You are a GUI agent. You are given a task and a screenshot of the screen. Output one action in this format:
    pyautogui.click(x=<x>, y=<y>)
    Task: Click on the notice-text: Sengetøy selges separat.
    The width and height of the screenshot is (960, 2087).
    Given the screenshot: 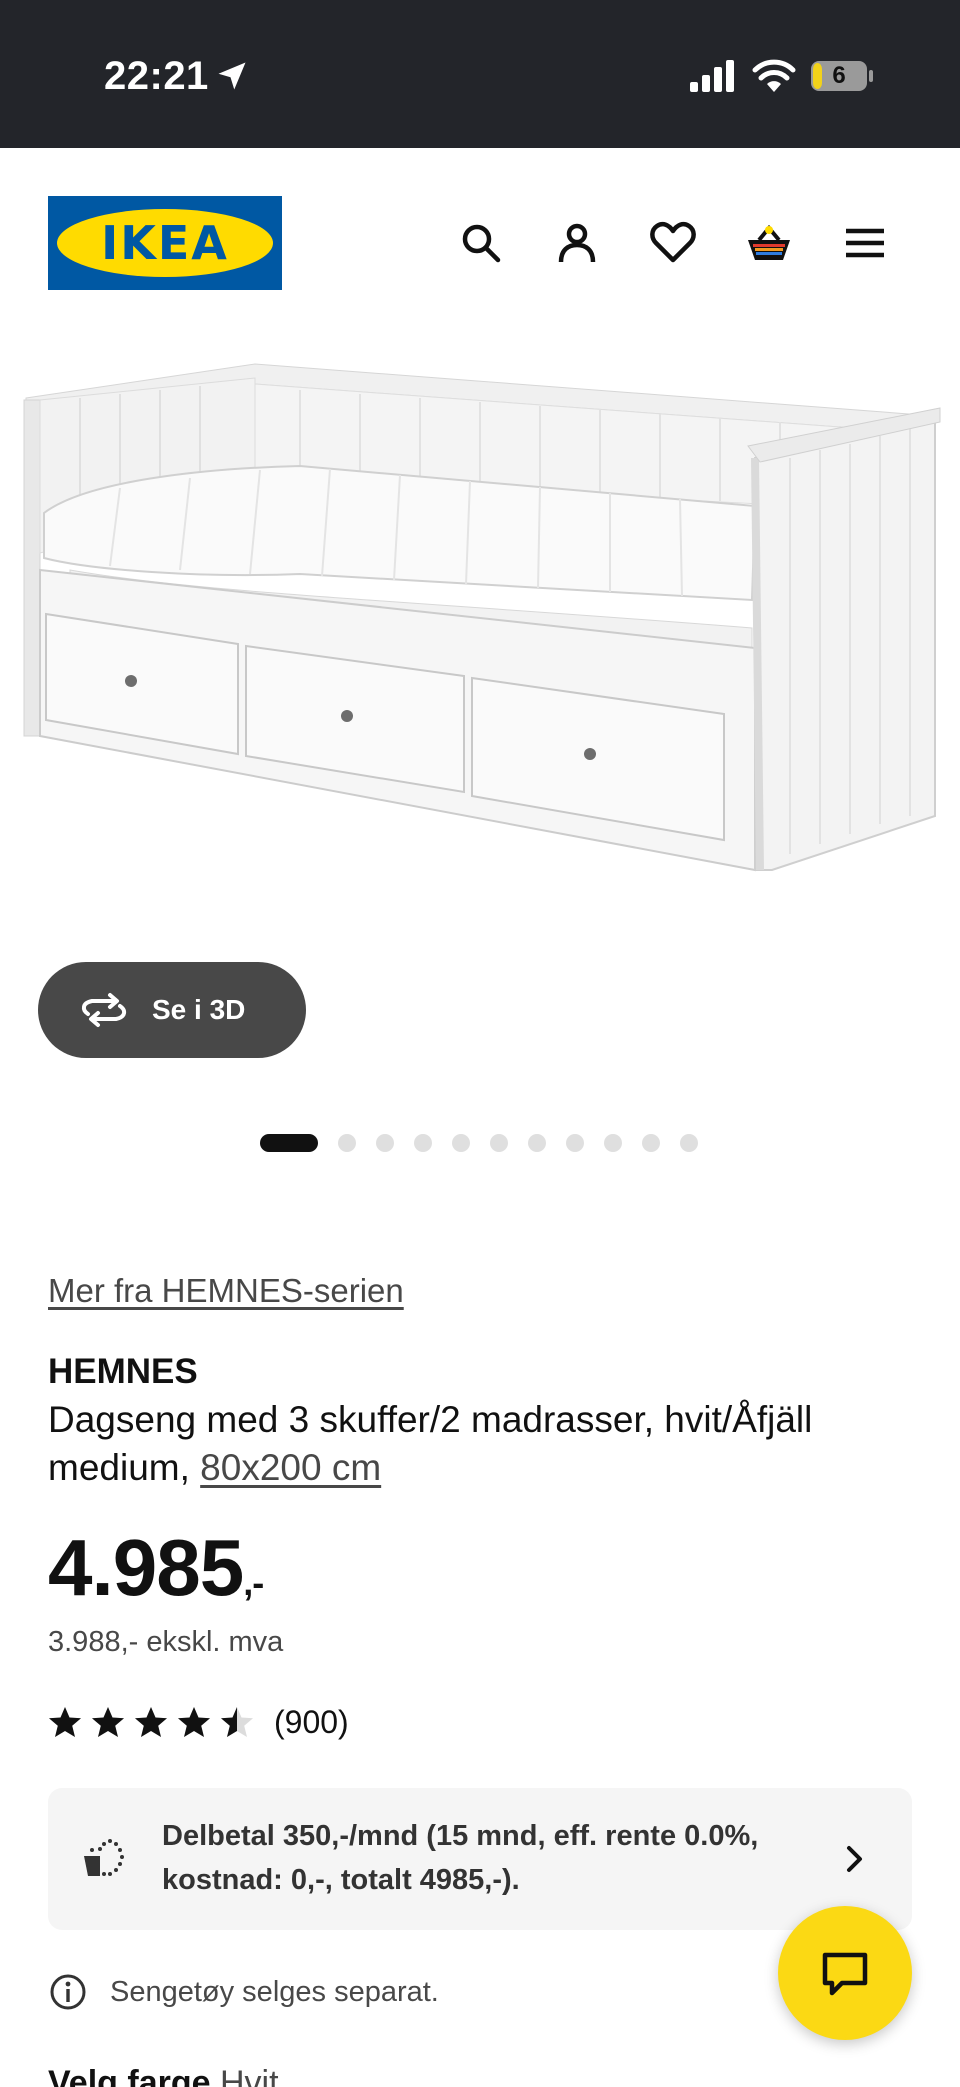 What is the action you would take?
    pyautogui.click(x=274, y=1992)
    